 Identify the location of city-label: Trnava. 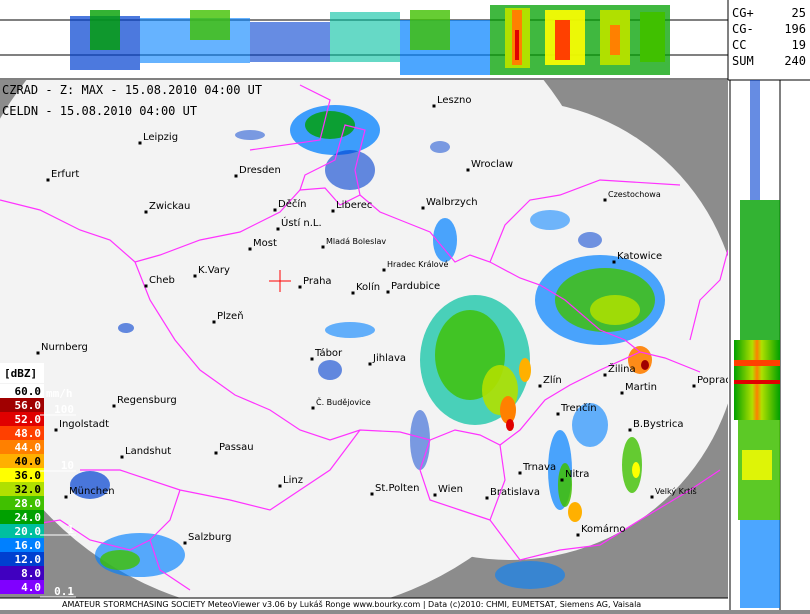
(539, 467).